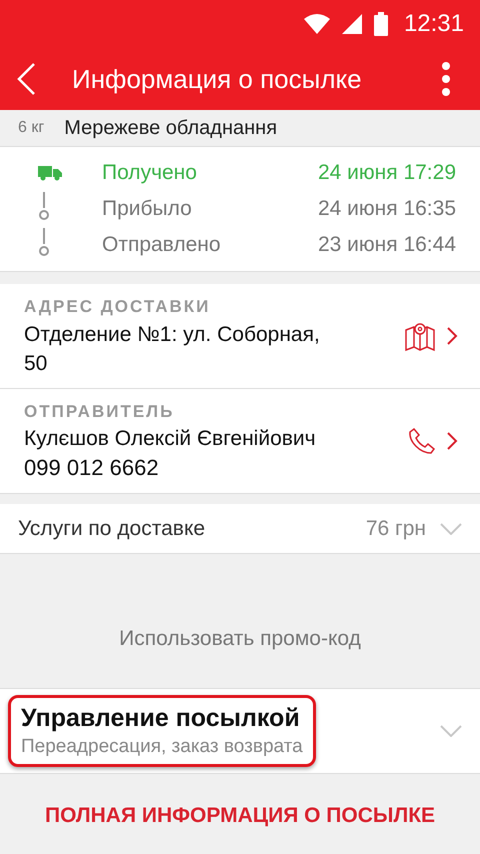  I want to click on screen-title: Информация о посылке, so click(217, 79).